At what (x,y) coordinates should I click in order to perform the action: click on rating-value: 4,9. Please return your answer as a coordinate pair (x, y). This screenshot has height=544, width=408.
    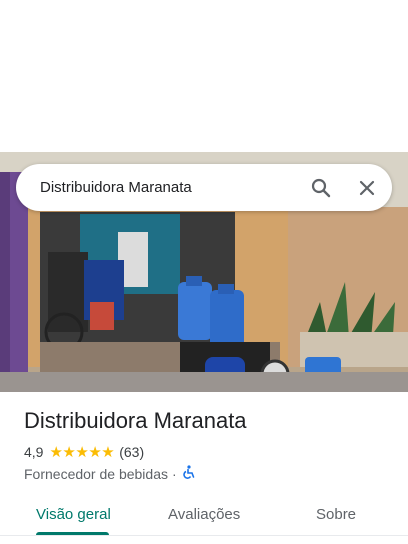
    Looking at the image, I should click on (34, 452).